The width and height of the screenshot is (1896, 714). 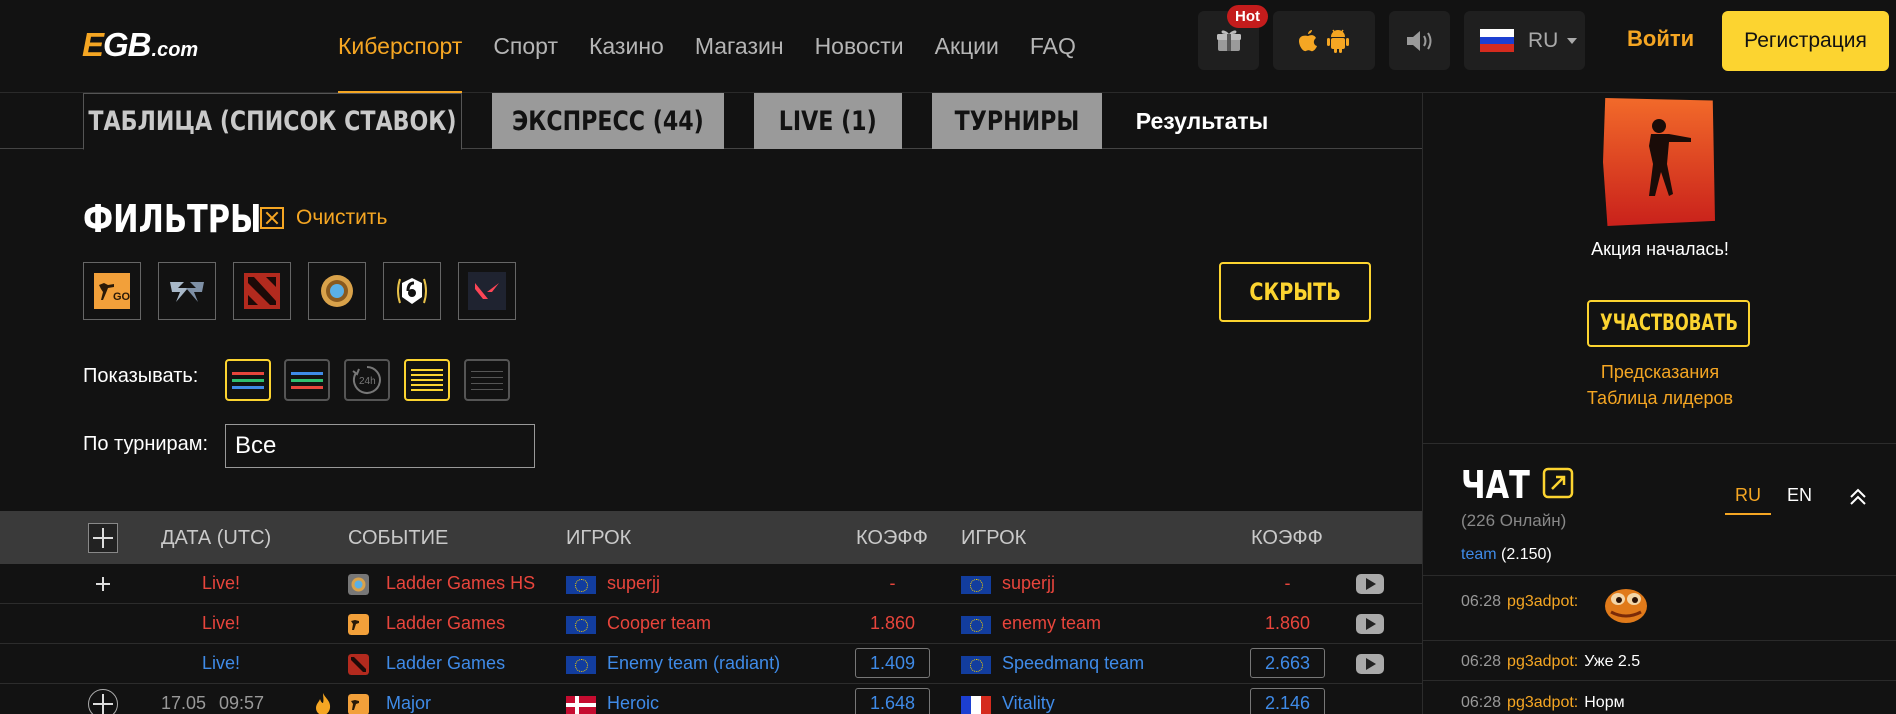 I want to click on row-odds2-button: 2.663, so click(x=1287, y=663).